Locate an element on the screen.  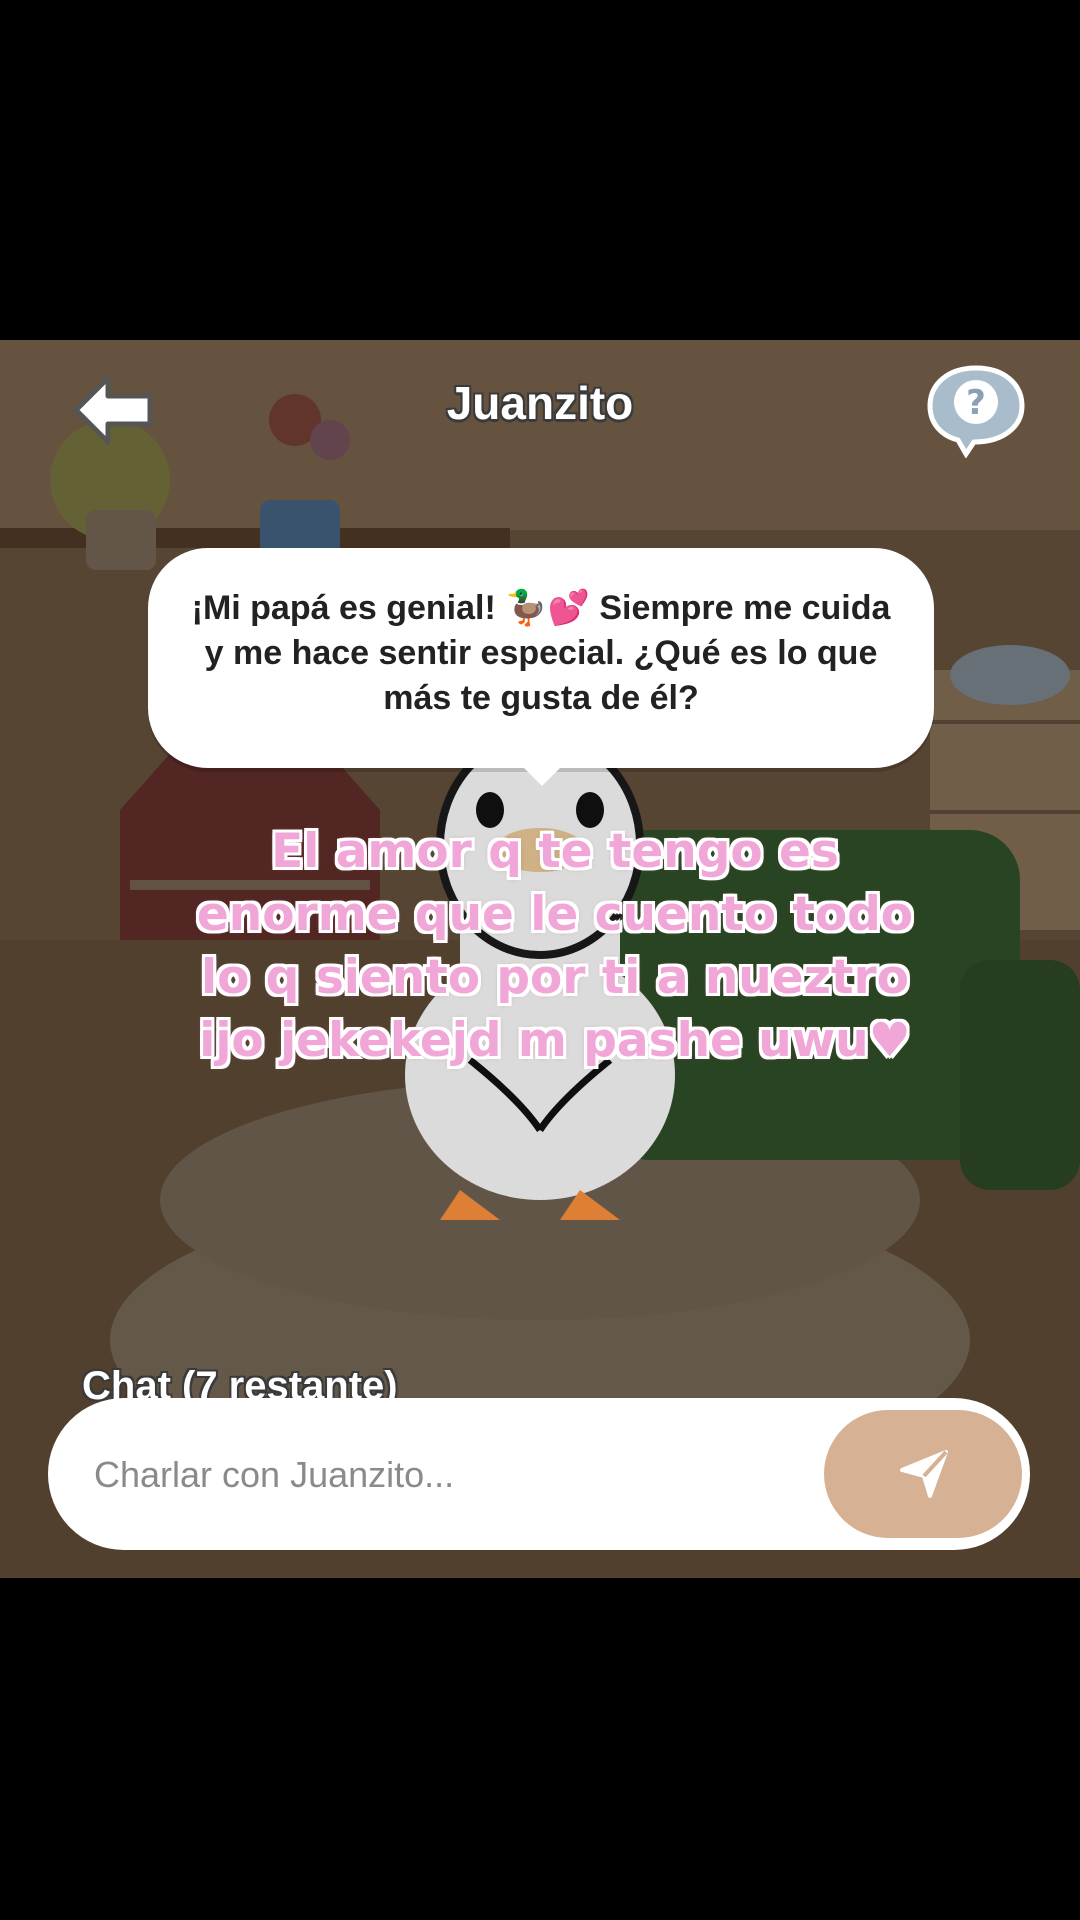
send-paper-plane-icon is located at coordinates (924, 1474).